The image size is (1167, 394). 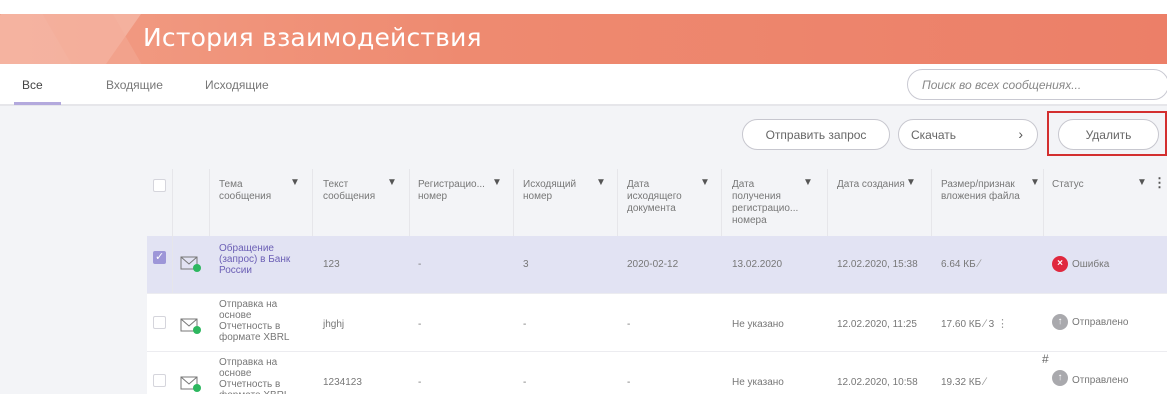 I want to click on column-header-out-number: Исходящий номер, so click(x=550, y=190).